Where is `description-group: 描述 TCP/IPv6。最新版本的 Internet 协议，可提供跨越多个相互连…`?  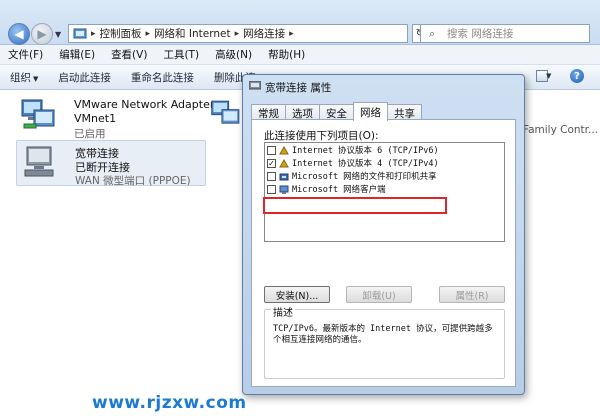 description-group: 描述 TCP/IPv6。最新版本的 Internet 协议，可提供跨越多个相互连… is located at coordinates (384, 341).